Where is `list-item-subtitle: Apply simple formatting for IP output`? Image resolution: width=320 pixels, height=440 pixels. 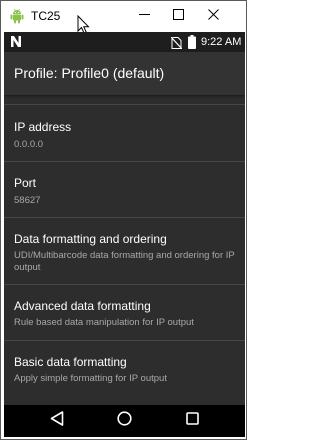 list-item-subtitle: Apply simple formatting for IP output is located at coordinates (90, 378).